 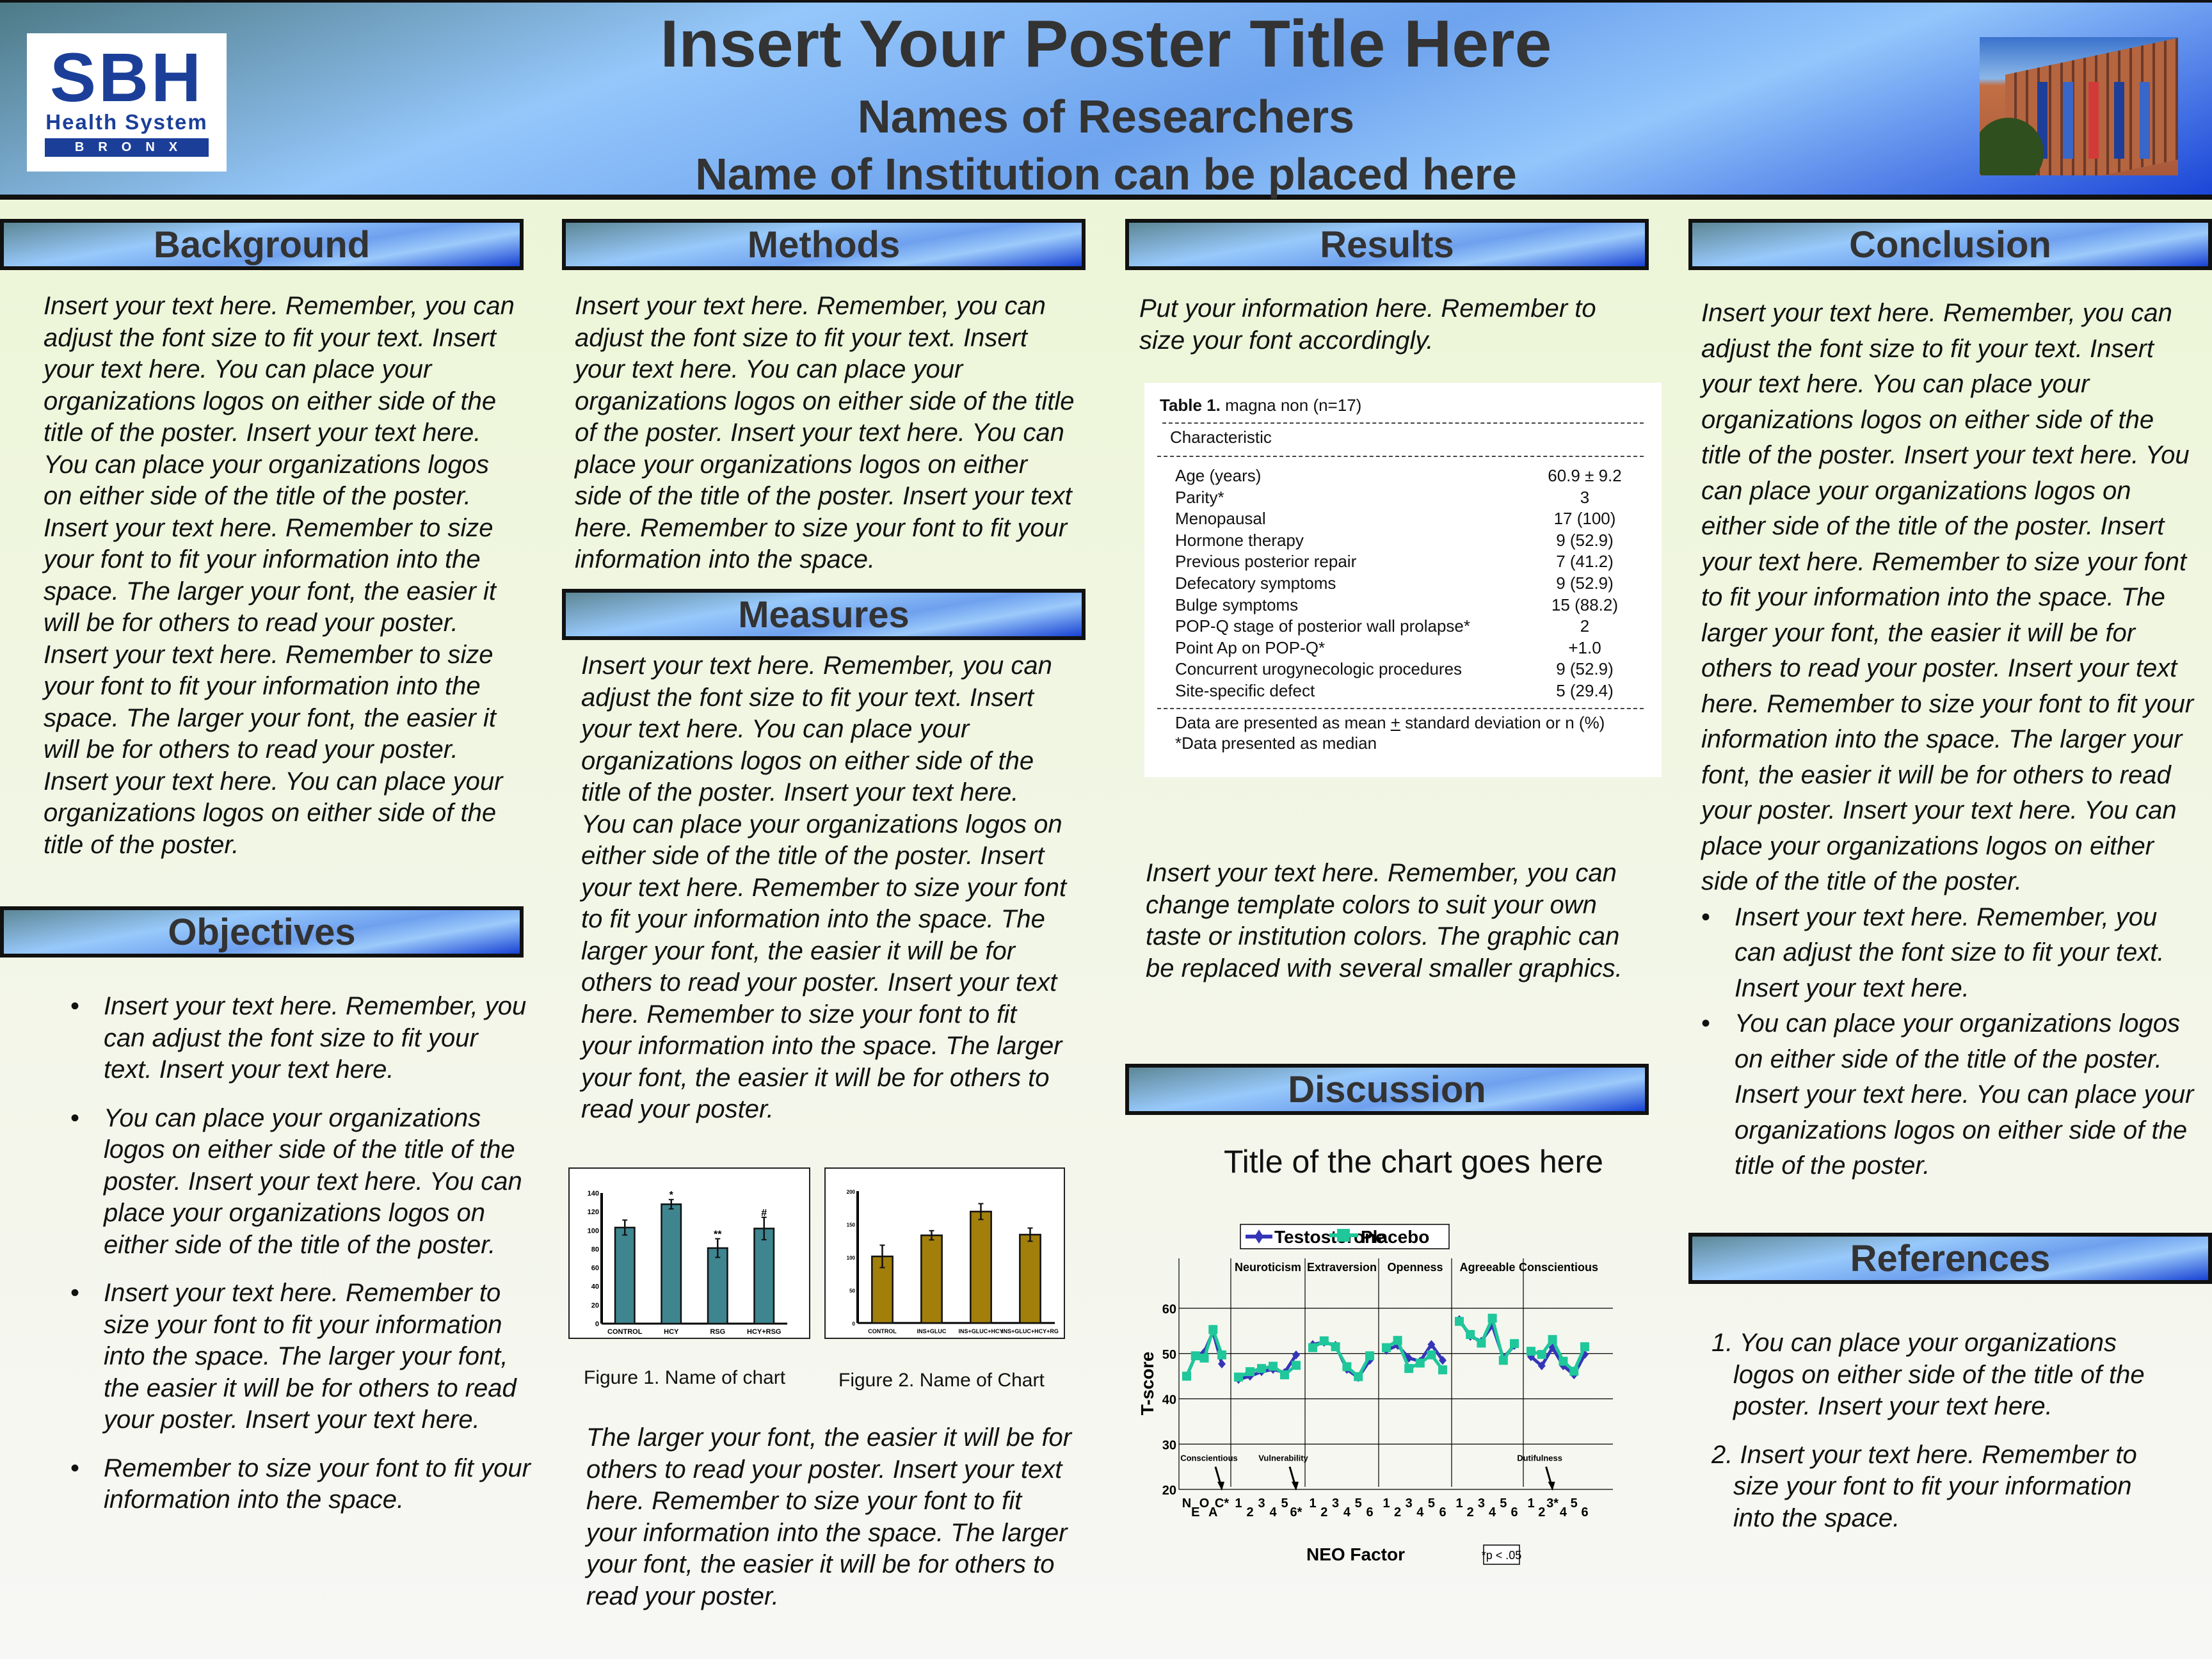 What do you see at coordinates (1222, 1503) in the screenshot?
I see `x-tick-label: C*` at bounding box center [1222, 1503].